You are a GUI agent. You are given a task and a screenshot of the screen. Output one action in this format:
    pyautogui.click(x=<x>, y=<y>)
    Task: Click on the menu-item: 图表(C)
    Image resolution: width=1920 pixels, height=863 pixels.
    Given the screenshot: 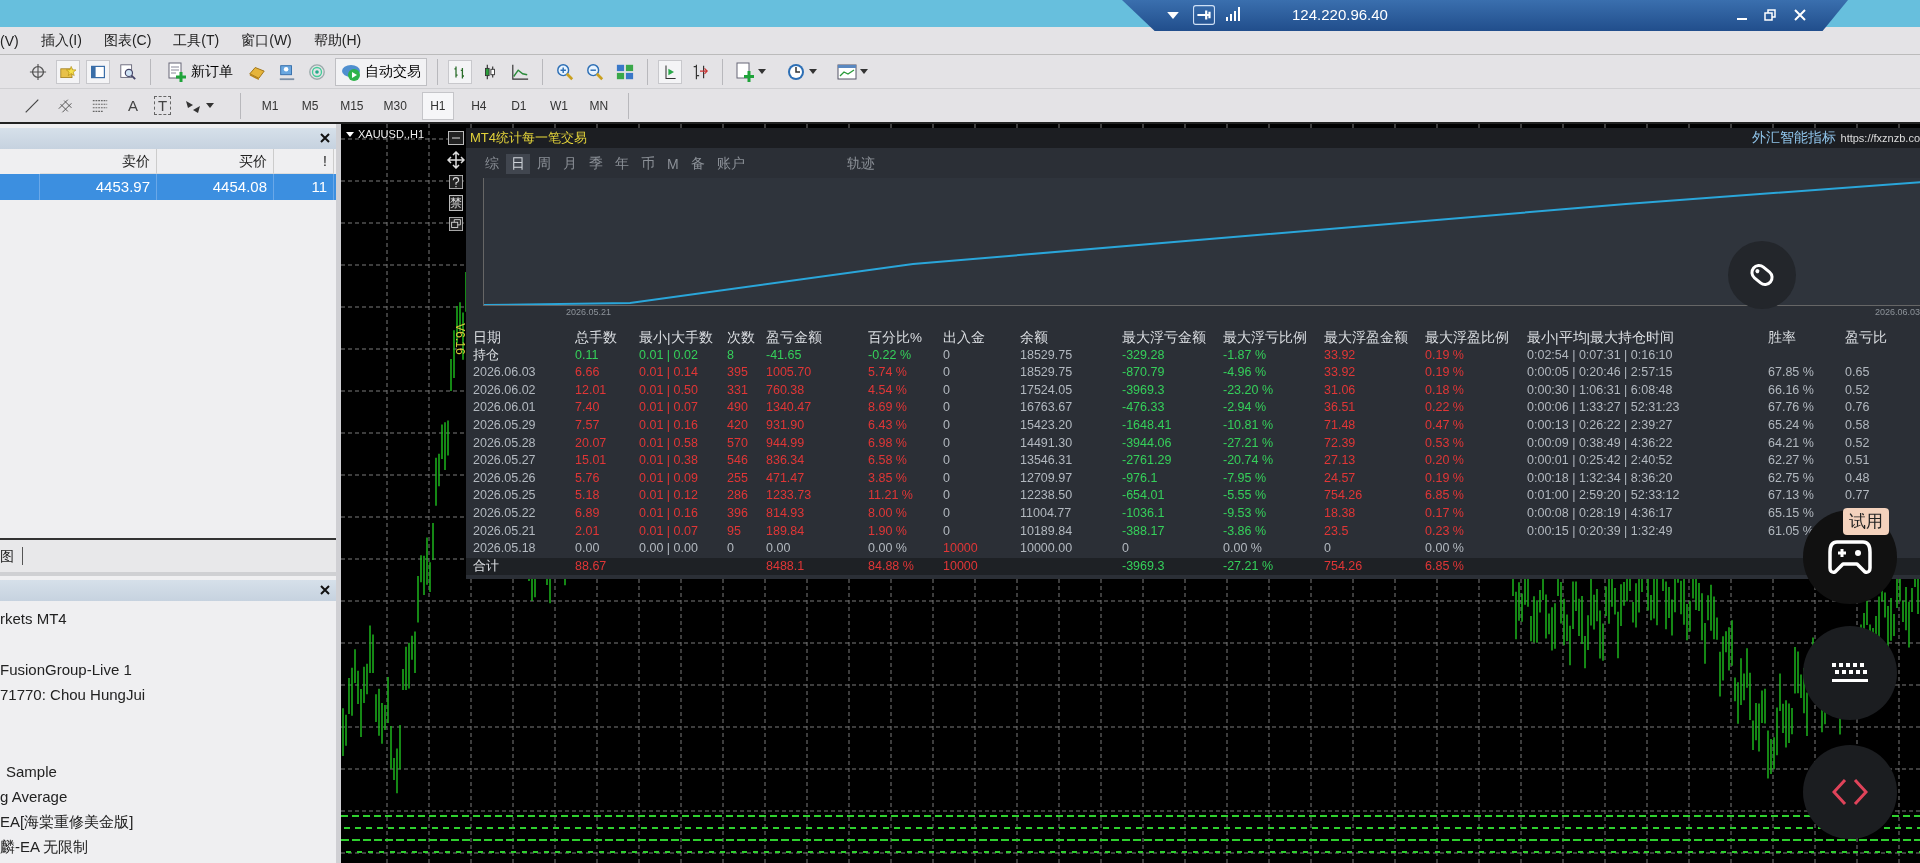 What is the action you would take?
    pyautogui.click(x=127, y=40)
    